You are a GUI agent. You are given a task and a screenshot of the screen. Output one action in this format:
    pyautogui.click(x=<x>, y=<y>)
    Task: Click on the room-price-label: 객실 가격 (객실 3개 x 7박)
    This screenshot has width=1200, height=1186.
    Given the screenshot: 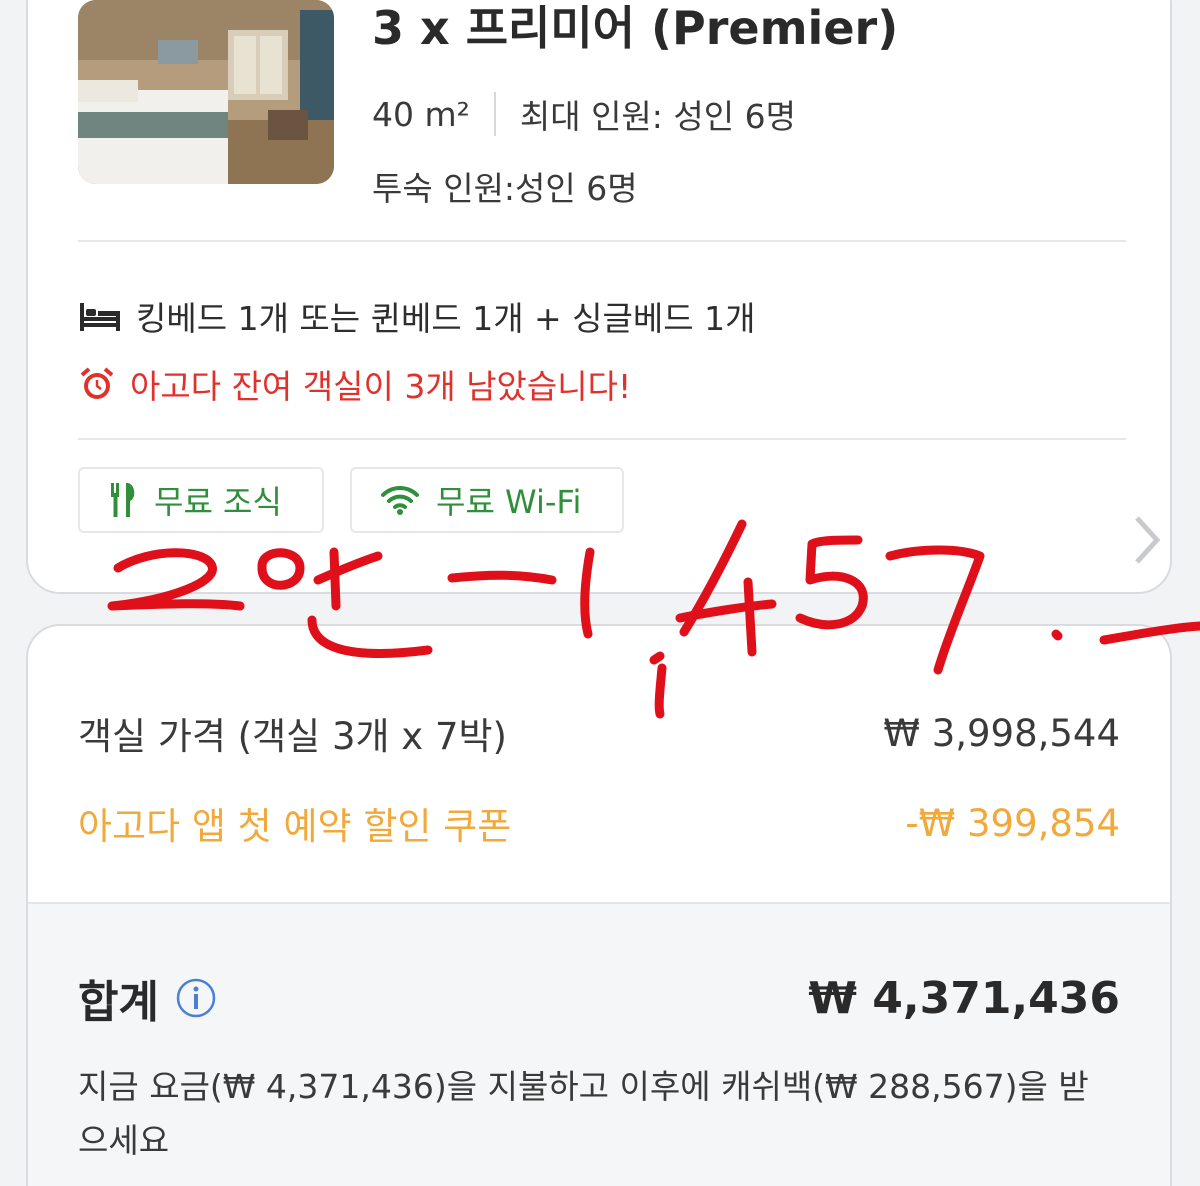 What is the action you would take?
    pyautogui.click(x=292, y=736)
    